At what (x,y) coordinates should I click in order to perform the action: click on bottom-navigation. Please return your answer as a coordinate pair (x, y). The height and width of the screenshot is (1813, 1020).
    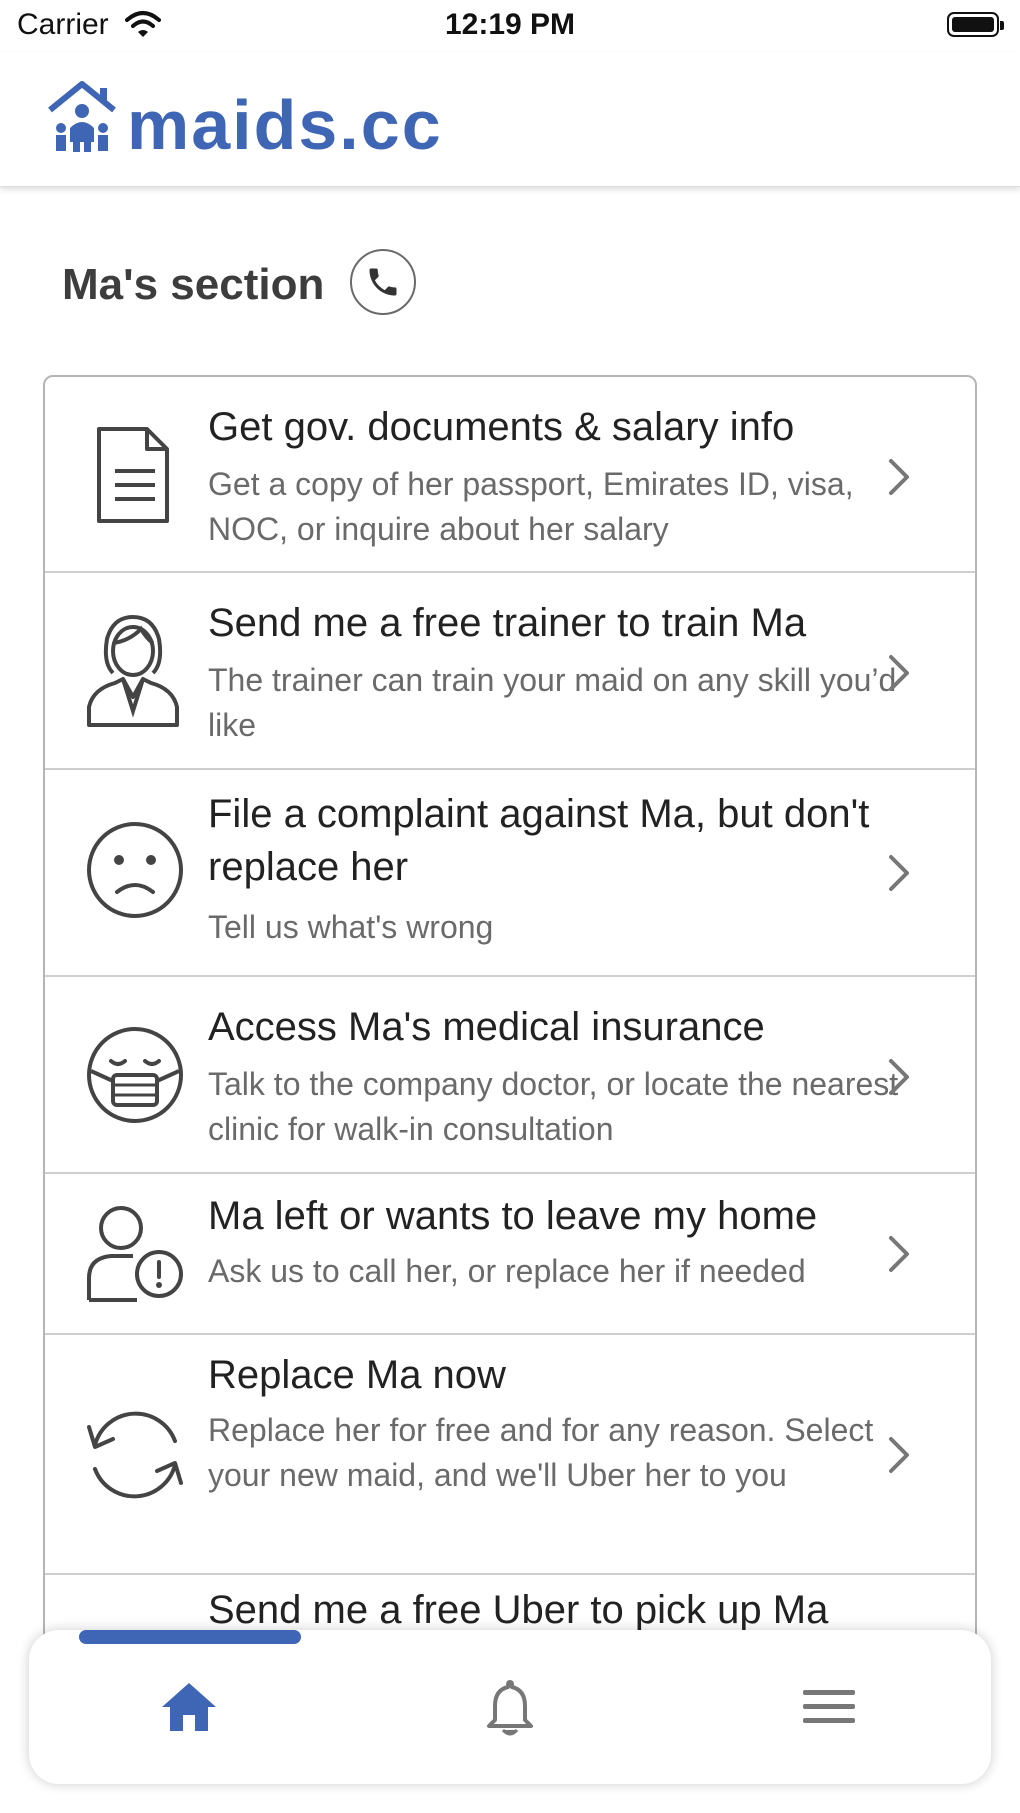
    Looking at the image, I should click on (510, 1707).